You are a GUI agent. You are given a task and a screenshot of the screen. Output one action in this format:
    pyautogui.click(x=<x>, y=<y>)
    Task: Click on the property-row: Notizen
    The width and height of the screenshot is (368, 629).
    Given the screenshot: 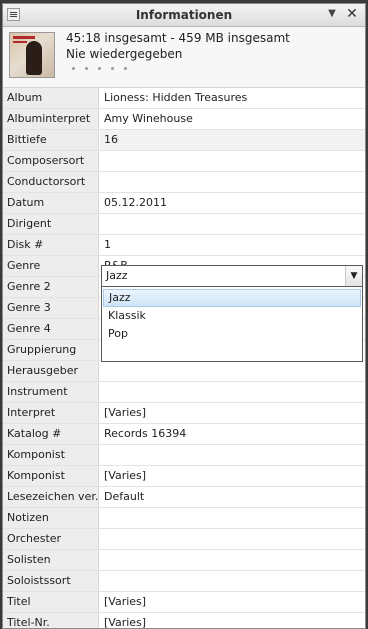 What is the action you would take?
    pyautogui.click(x=184, y=518)
    